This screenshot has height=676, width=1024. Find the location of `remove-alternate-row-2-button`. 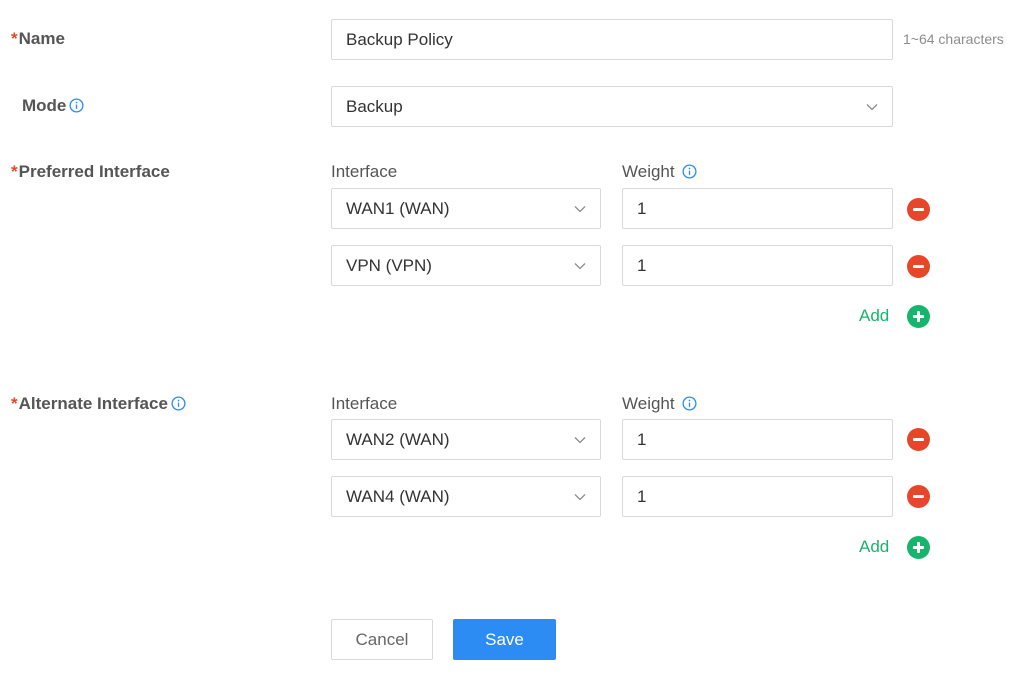

remove-alternate-row-2-button is located at coordinates (918, 496).